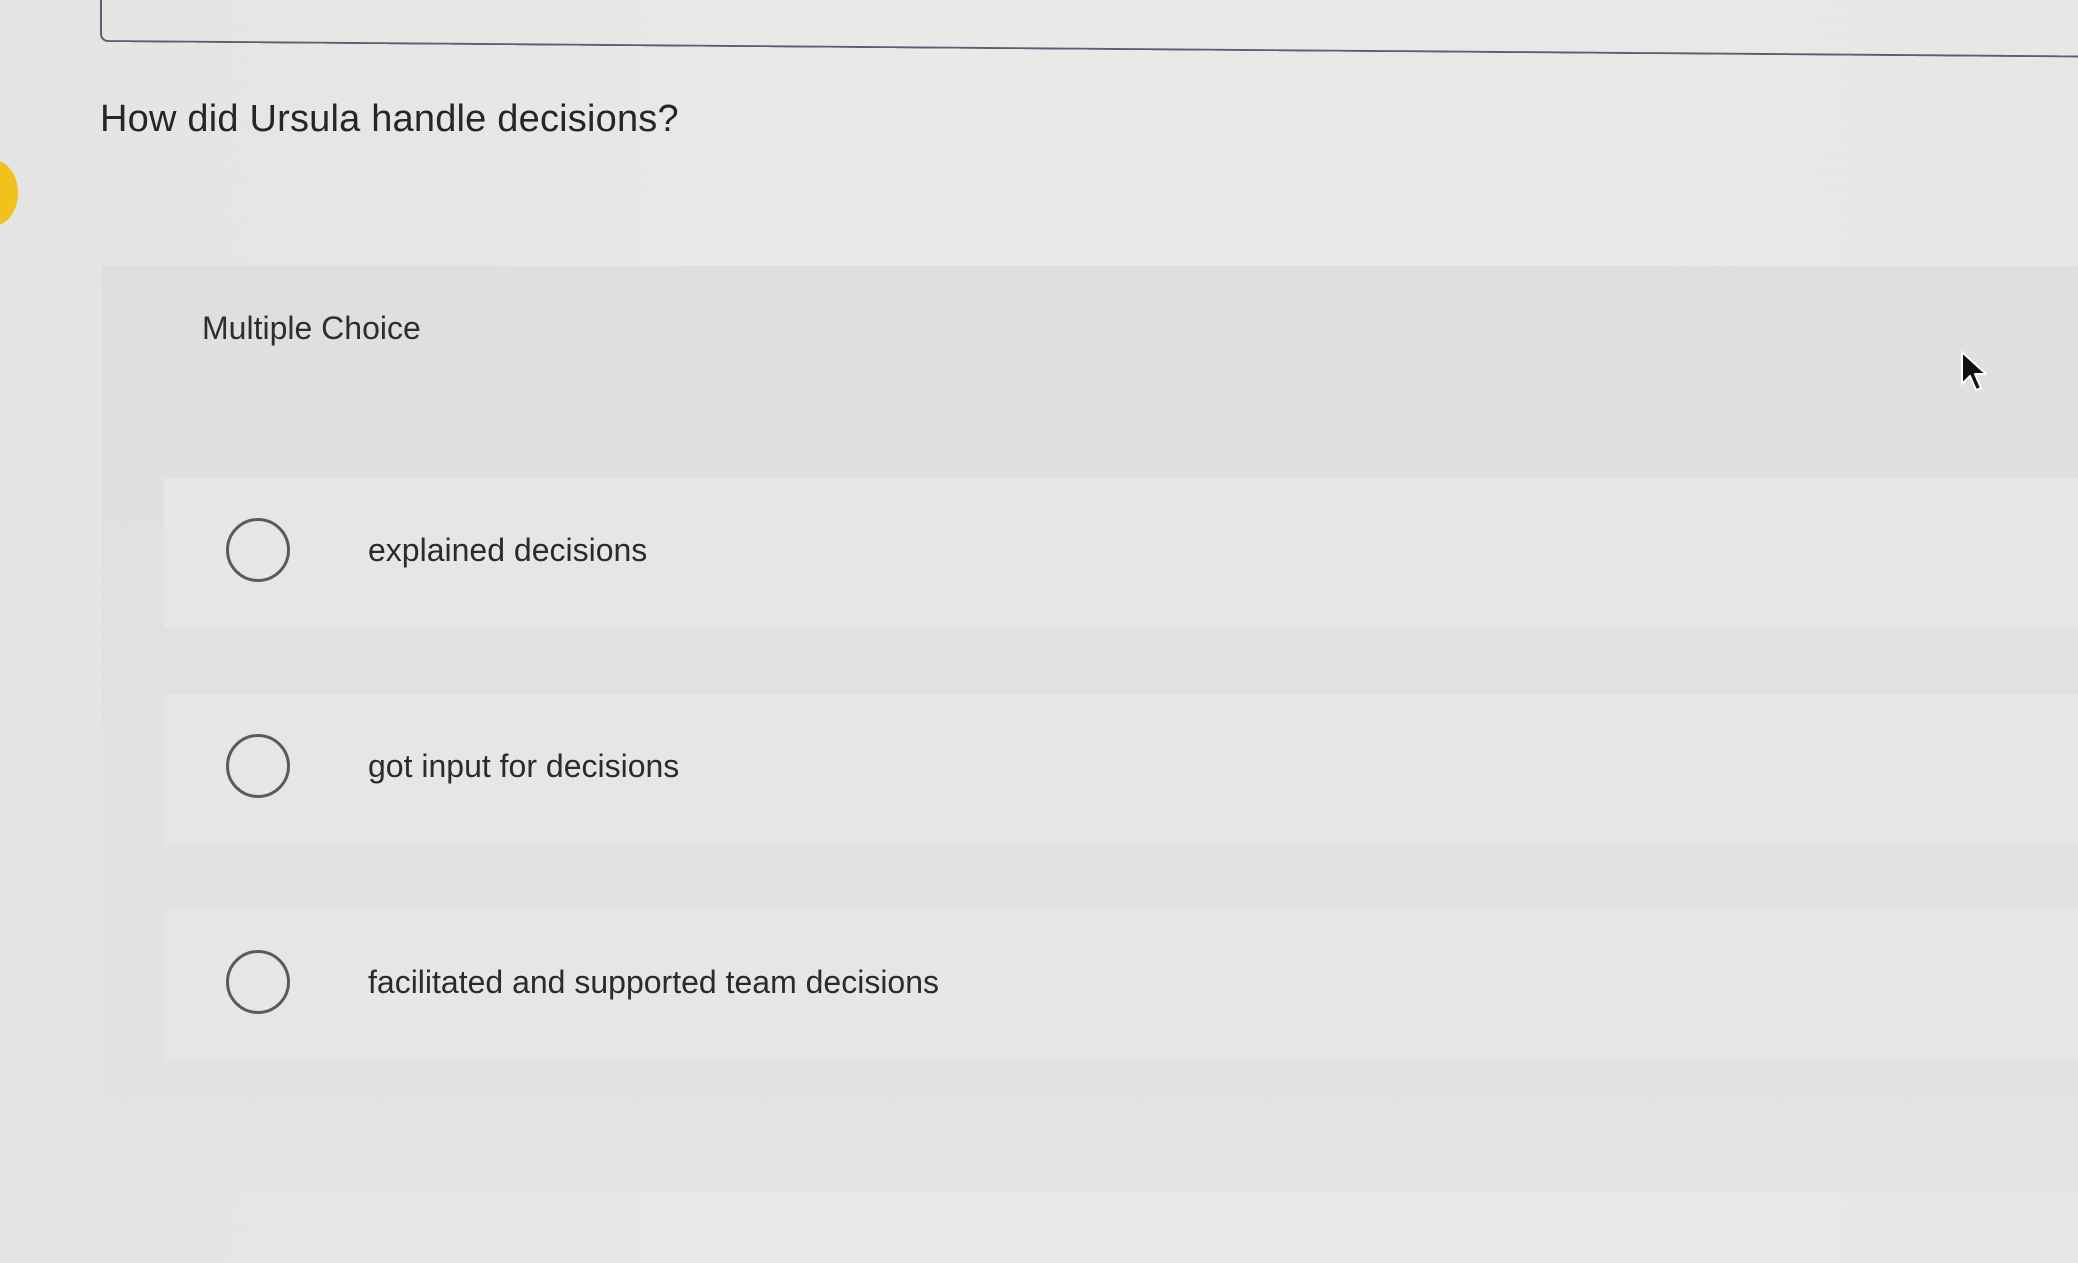 The width and height of the screenshot is (2078, 1263). I want to click on question-marker-icon, so click(9, 193).